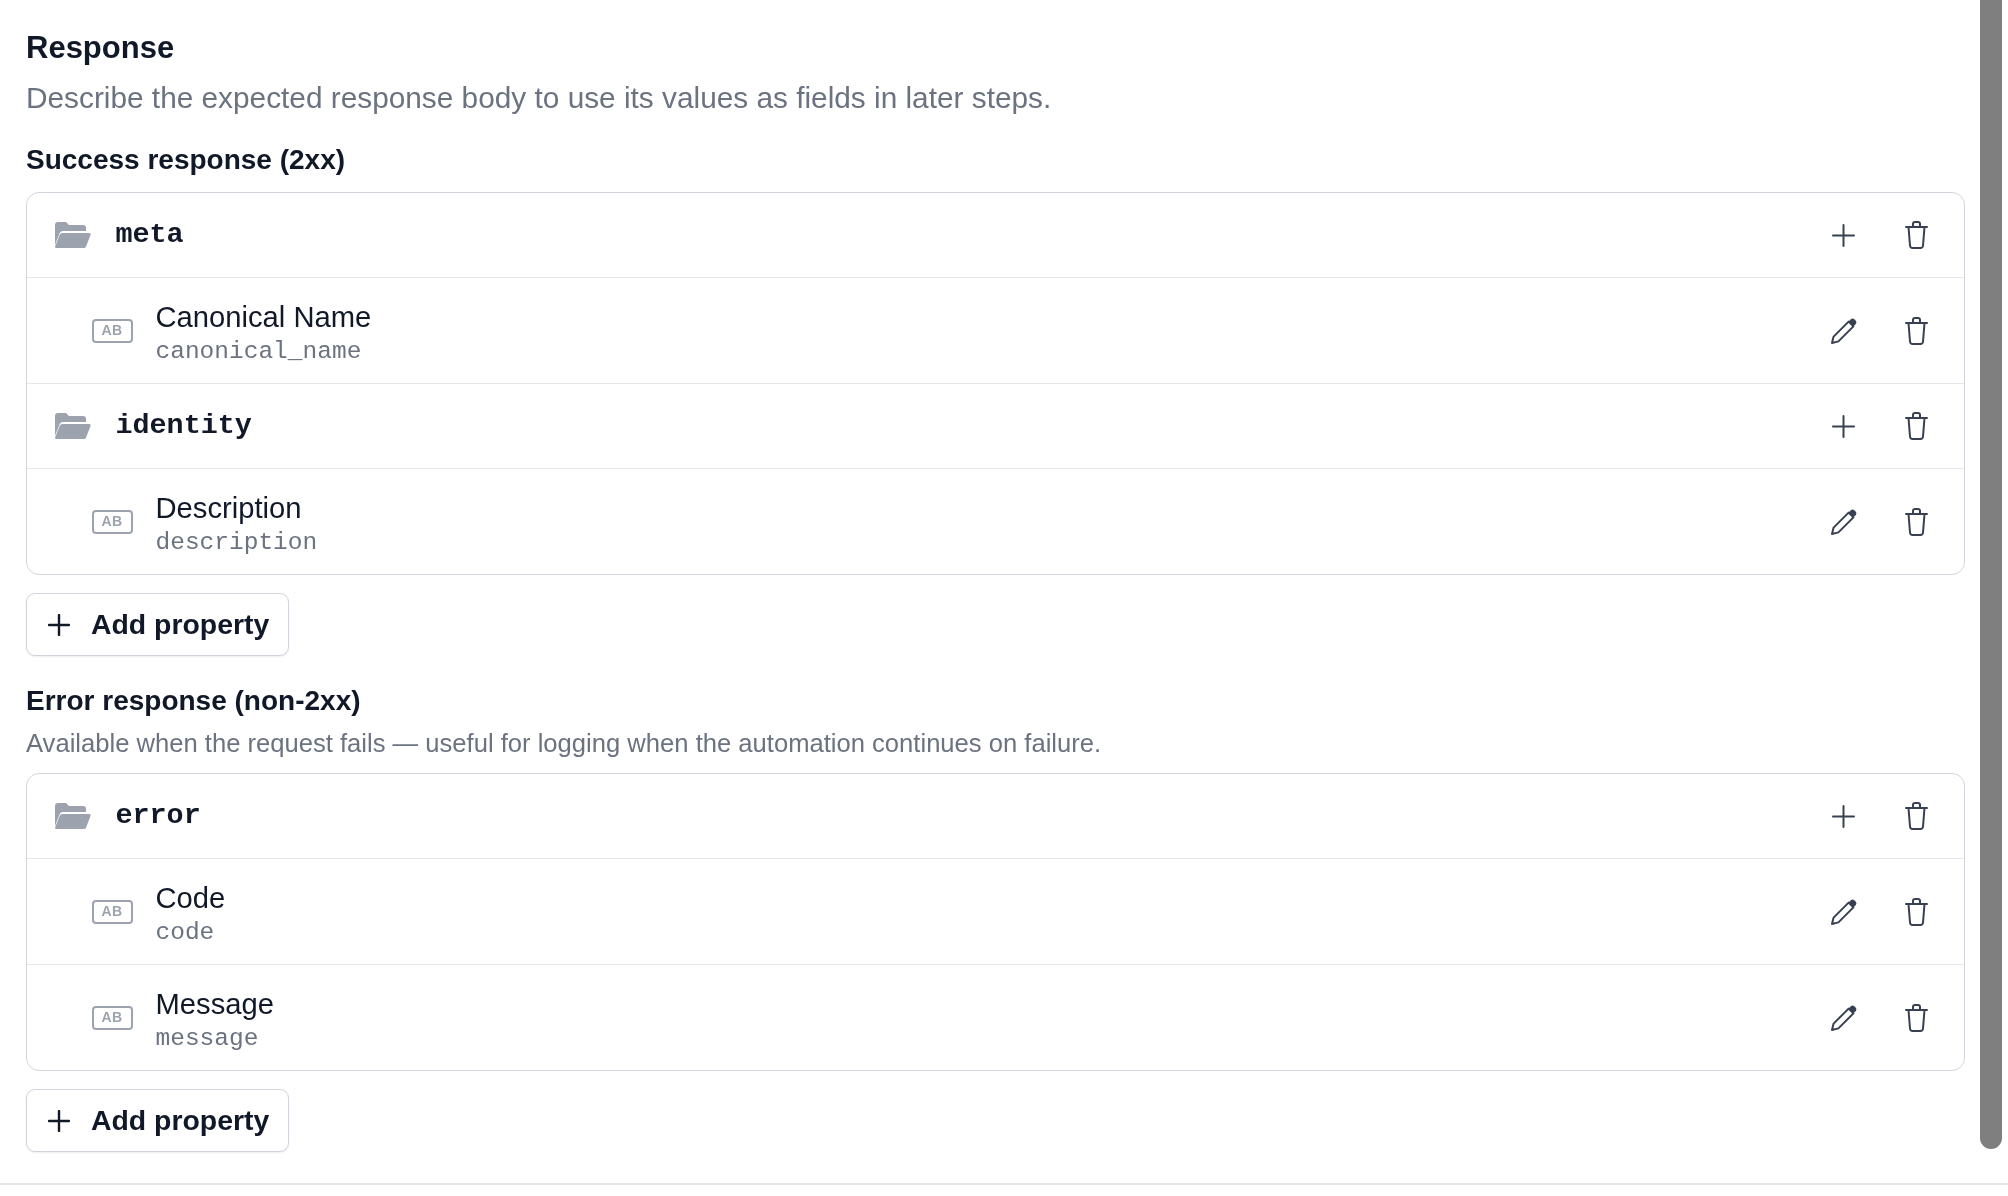  Describe the element at coordinates (183, 426) in the screenshot. I see `object-name: identity` at that location.